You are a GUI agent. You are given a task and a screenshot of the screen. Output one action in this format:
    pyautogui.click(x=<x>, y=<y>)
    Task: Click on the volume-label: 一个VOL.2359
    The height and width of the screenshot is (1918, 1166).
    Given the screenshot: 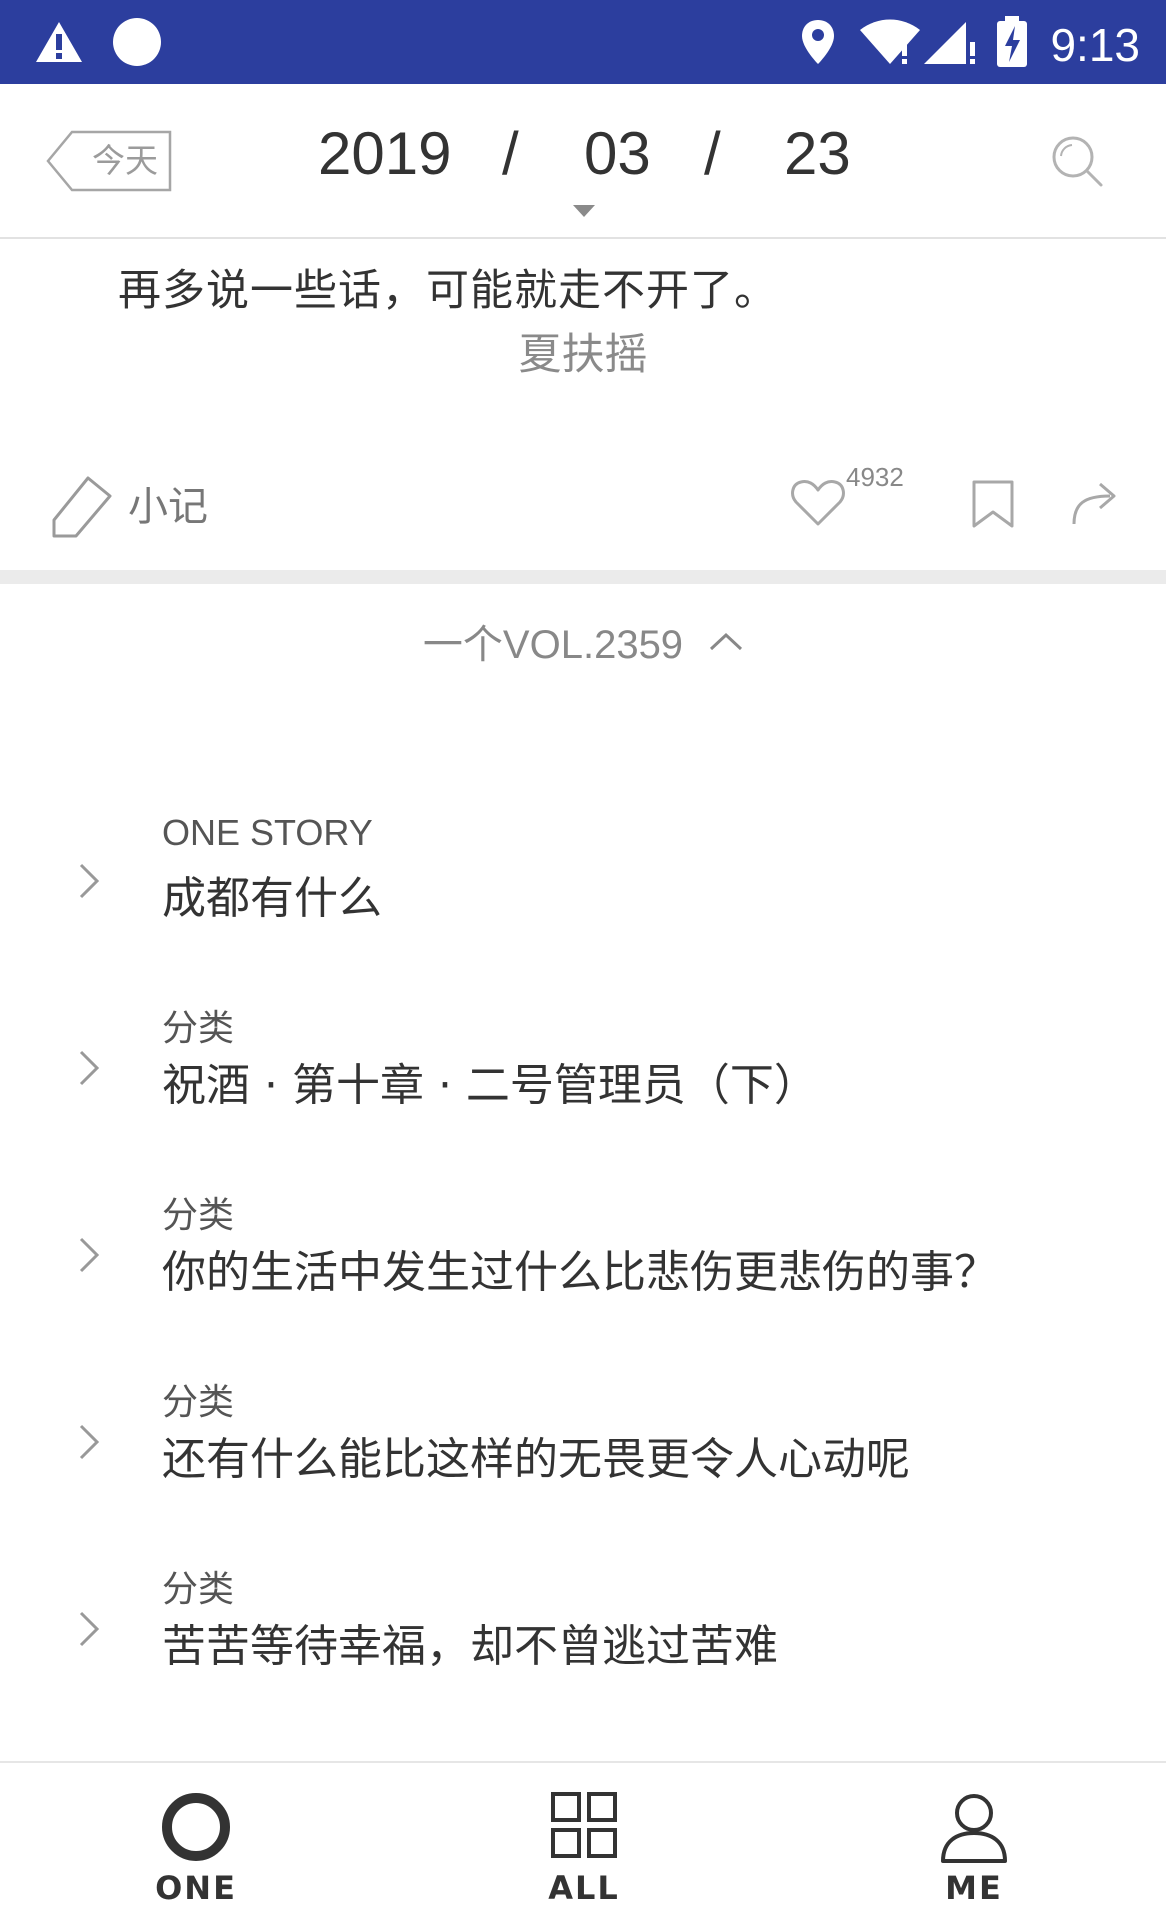 What is the action you would take?
    pyautogui.click(x=553, y=645)
    